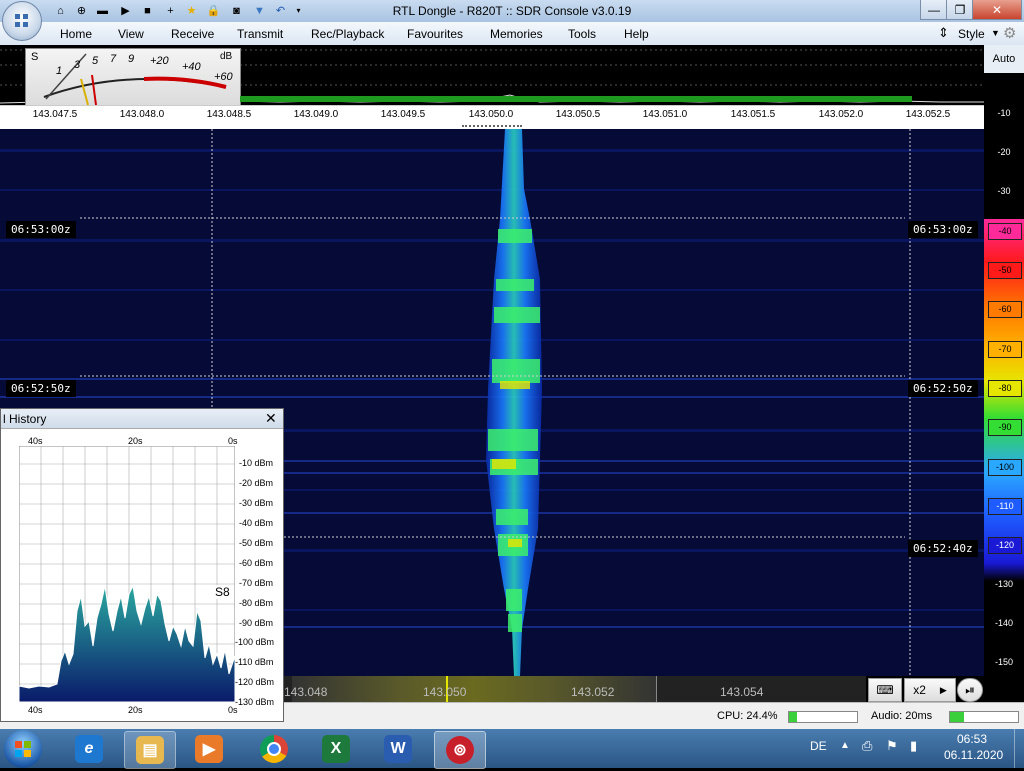  What do you see at coordinates (1003, 584) in the screenshot?
I see `db-label: -130` at bounding box center [1003, 584].